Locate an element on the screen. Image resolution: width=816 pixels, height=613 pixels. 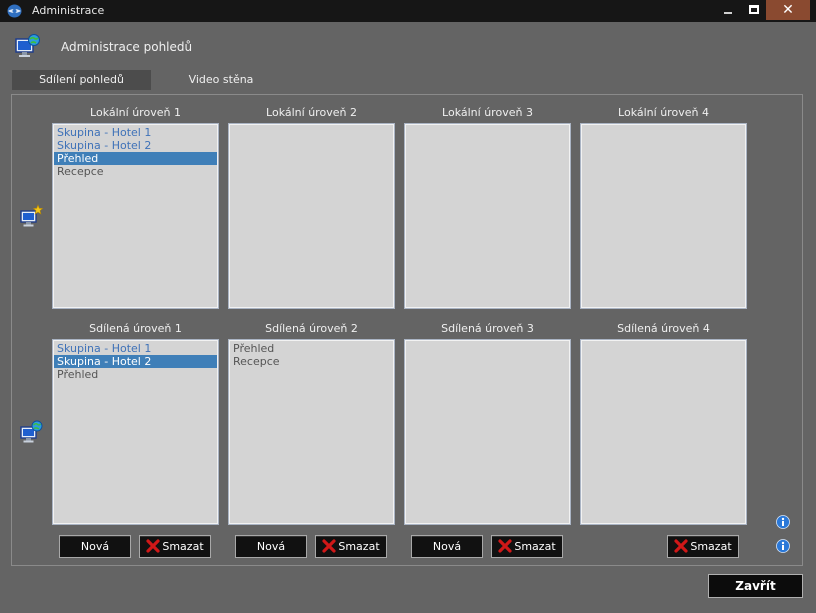
delete-button-4: Smazat is located at coordinates (703, 546).